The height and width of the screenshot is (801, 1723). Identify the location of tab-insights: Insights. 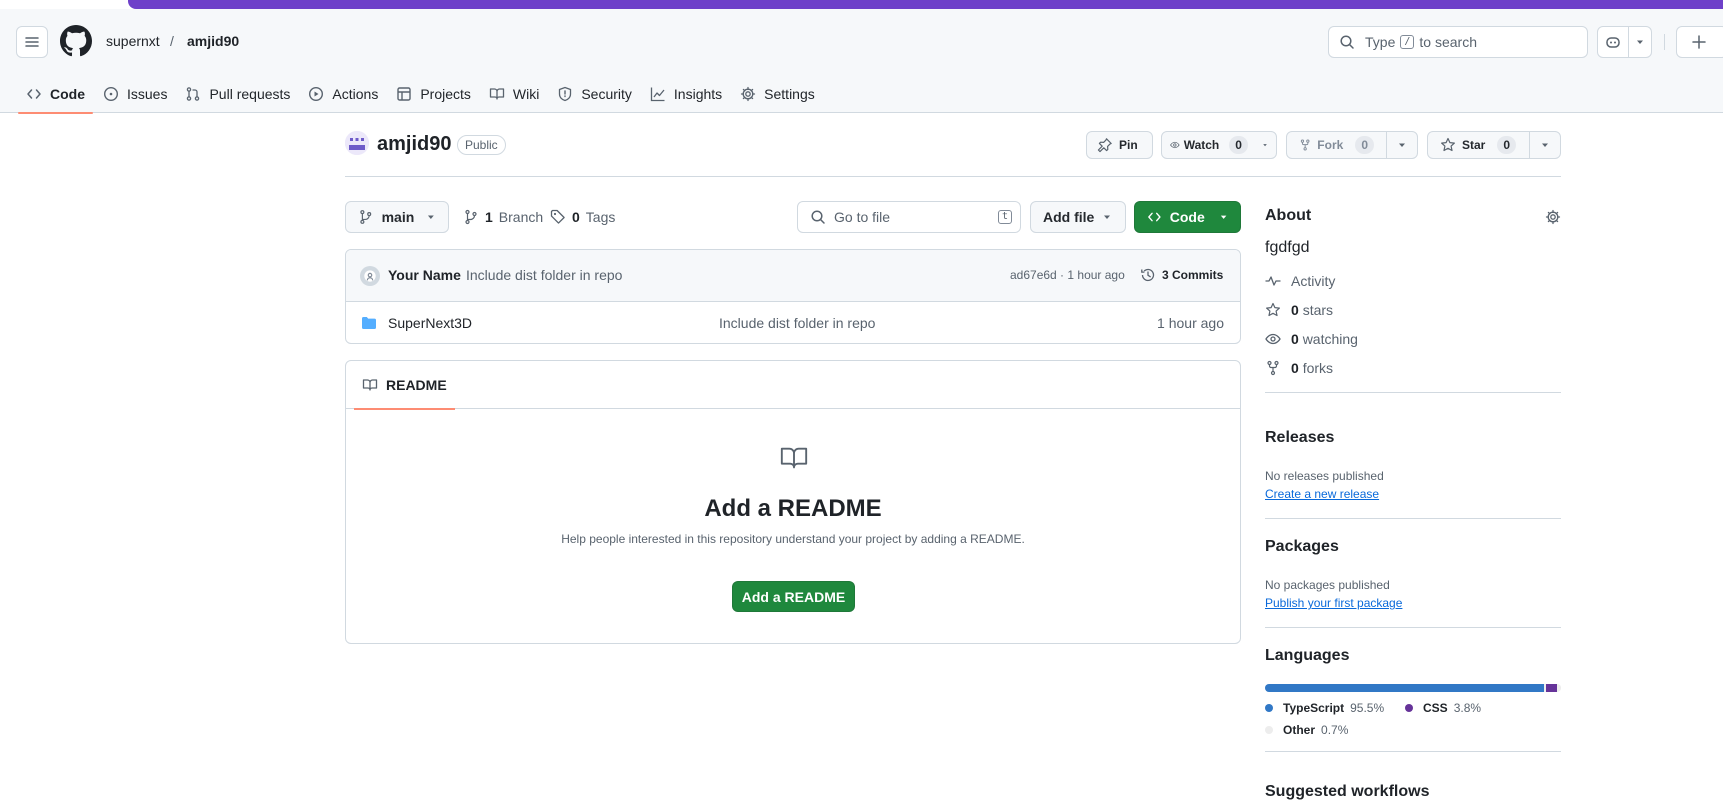
(686, 94).